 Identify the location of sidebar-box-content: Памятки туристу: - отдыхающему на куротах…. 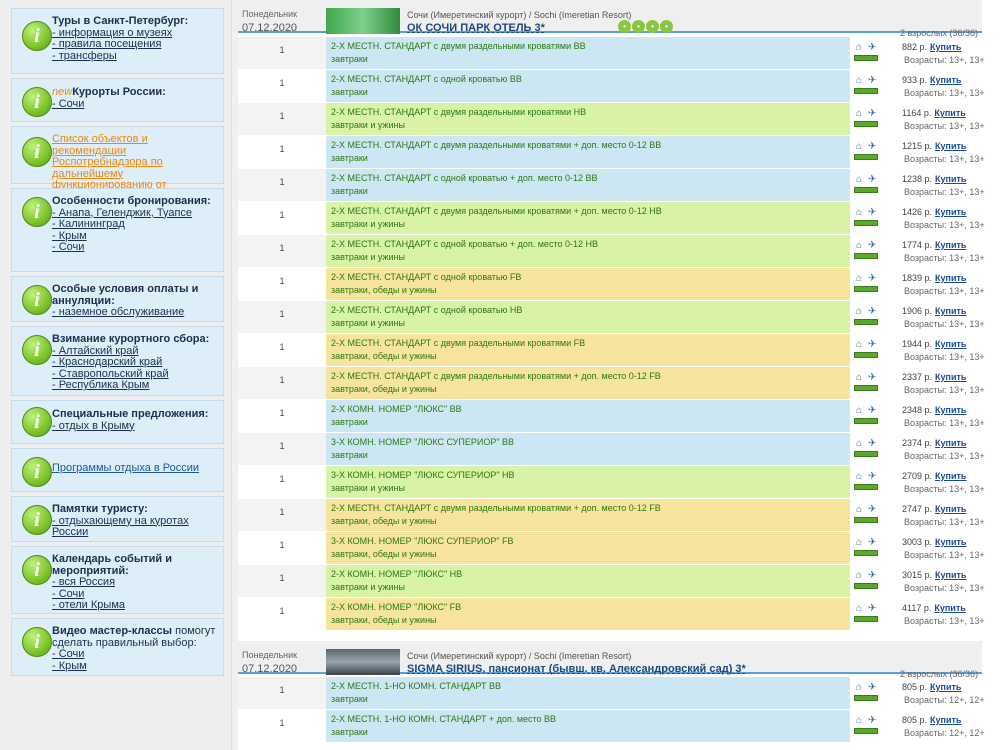
(135, 521).